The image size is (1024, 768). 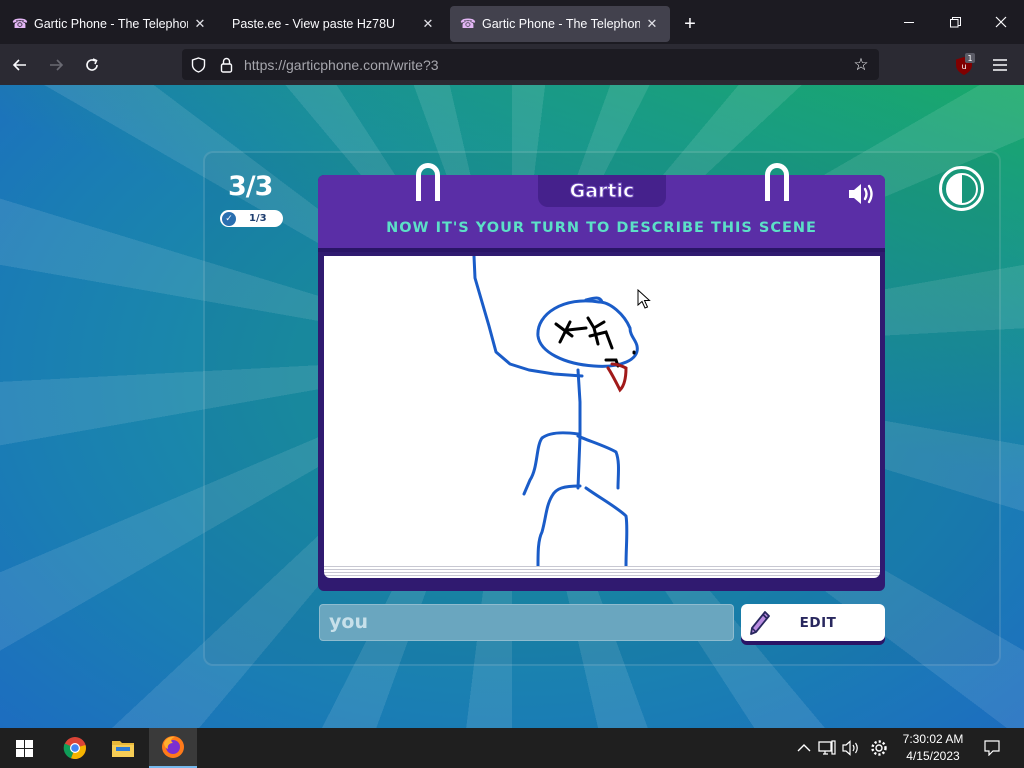 I want to click on new-tab-button: +, so click(x=690, y=24).